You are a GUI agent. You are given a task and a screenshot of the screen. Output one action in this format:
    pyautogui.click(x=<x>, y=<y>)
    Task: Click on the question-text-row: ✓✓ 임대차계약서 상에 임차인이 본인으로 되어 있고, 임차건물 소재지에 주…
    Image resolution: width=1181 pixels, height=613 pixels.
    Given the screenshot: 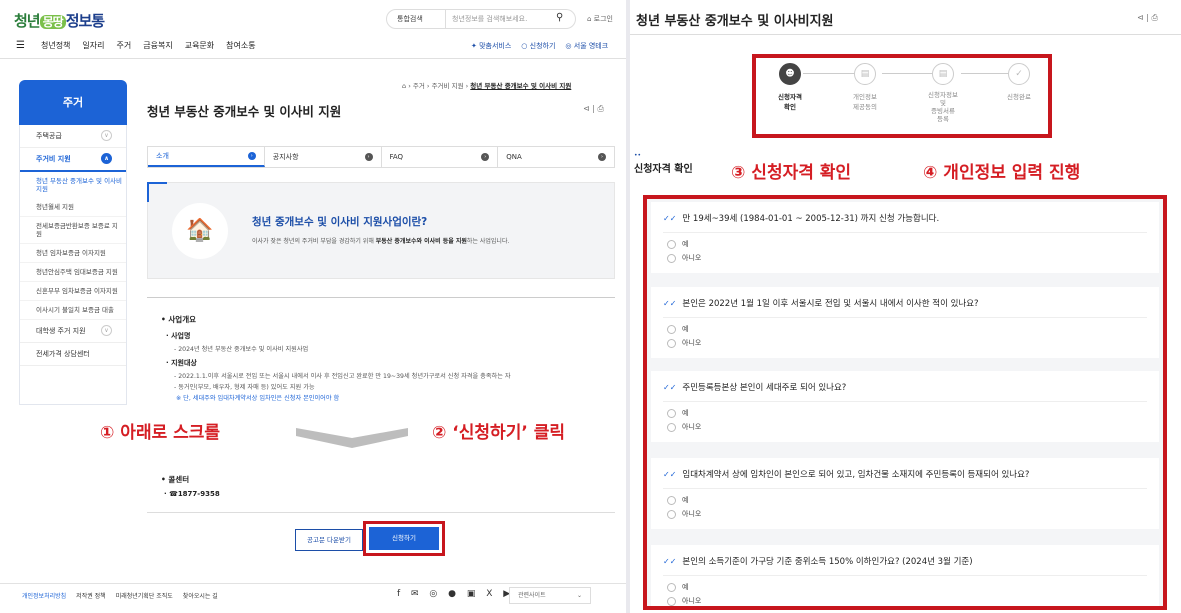 What is the action you would take?
    pyautogui.click(x=905, y=474)
    